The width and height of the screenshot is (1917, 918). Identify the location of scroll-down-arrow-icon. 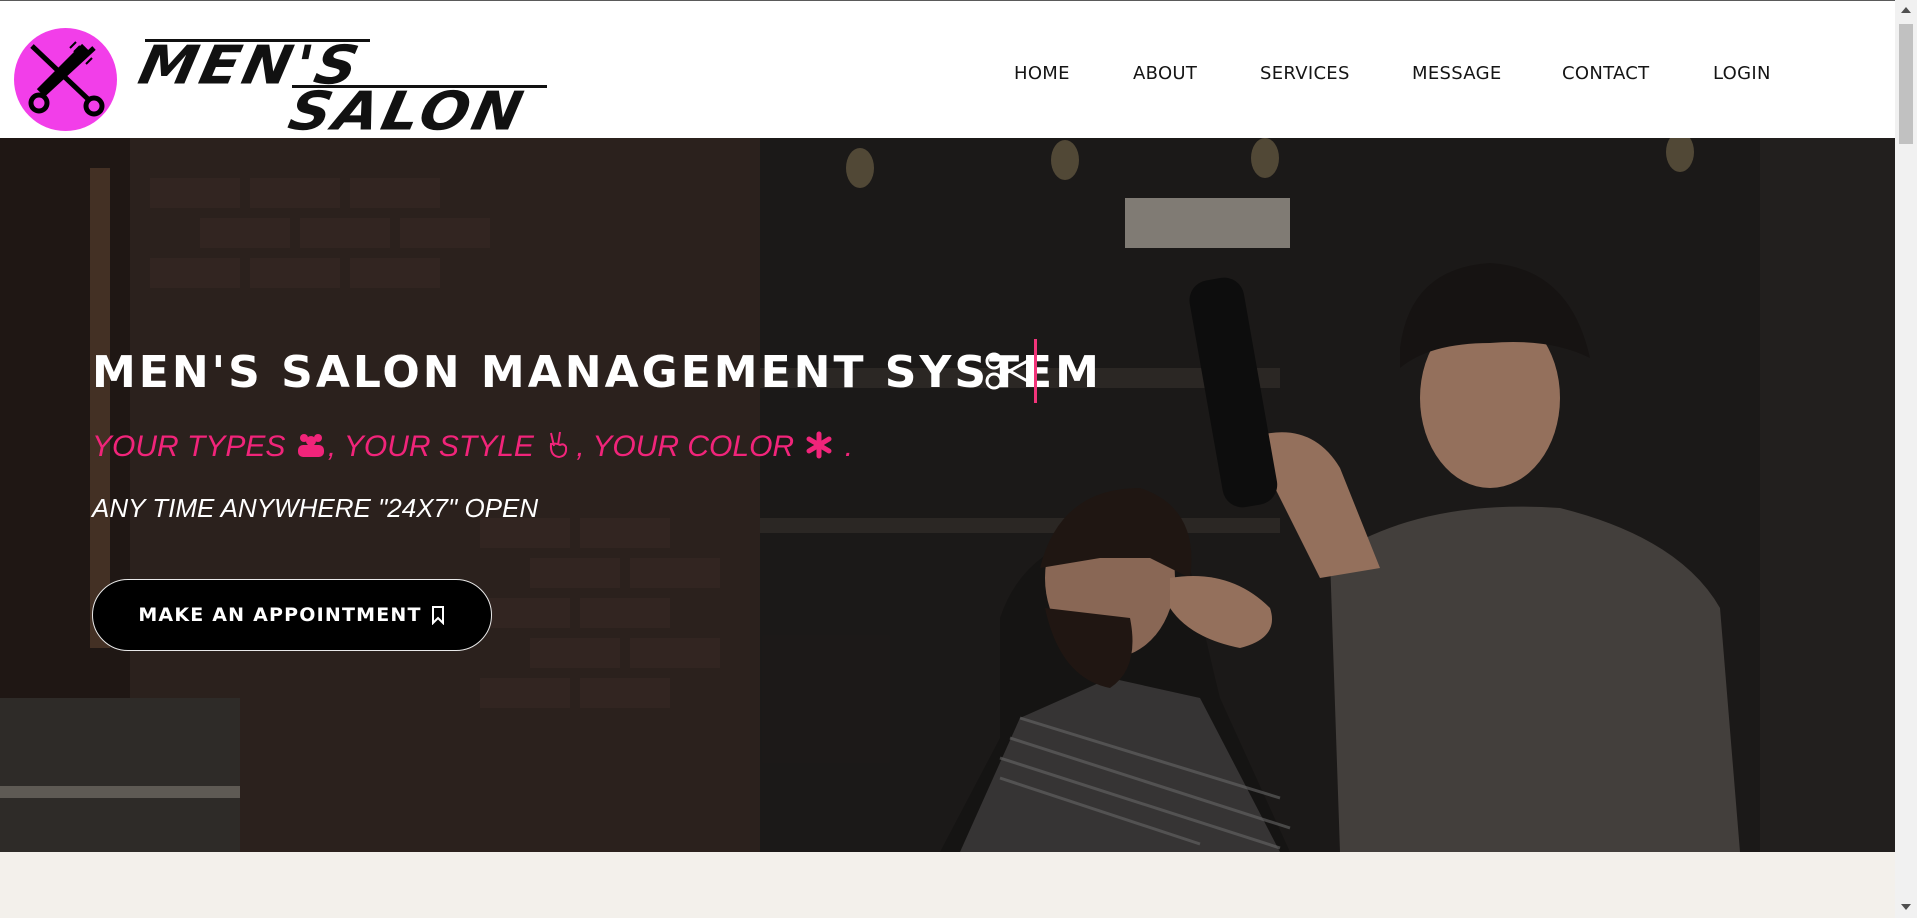
(1906, 907).